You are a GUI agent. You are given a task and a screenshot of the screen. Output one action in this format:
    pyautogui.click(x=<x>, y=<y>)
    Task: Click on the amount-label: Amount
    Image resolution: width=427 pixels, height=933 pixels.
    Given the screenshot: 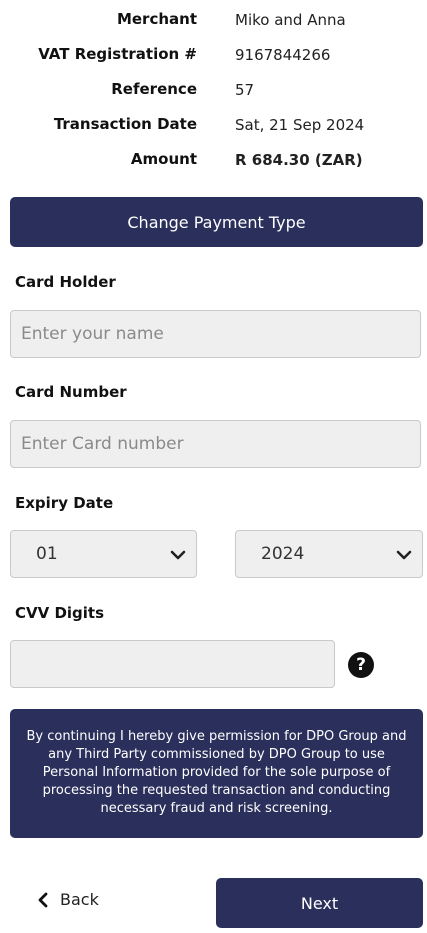 What is the action you would take?
    pyautogui.click(x=163, y=159)
    